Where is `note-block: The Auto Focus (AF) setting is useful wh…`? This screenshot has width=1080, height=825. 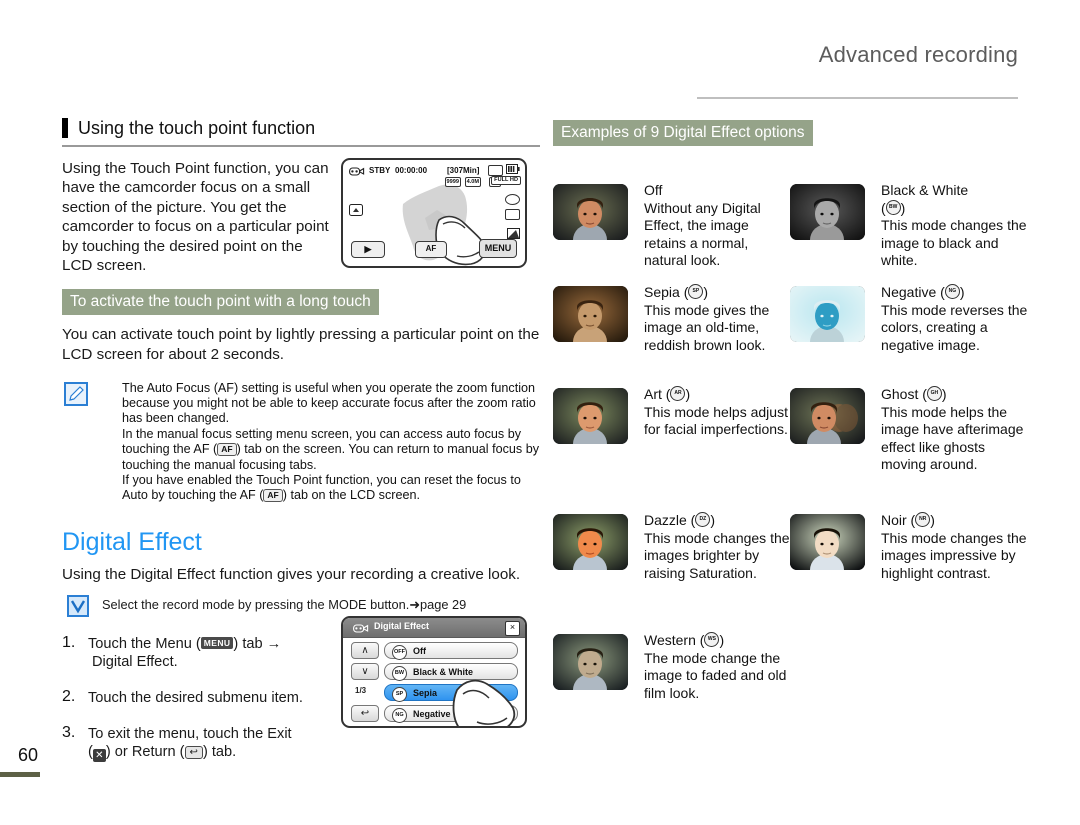
note-block: The Auto Focus (AF) setting is useful wh… is located at coordinates (301, 442).